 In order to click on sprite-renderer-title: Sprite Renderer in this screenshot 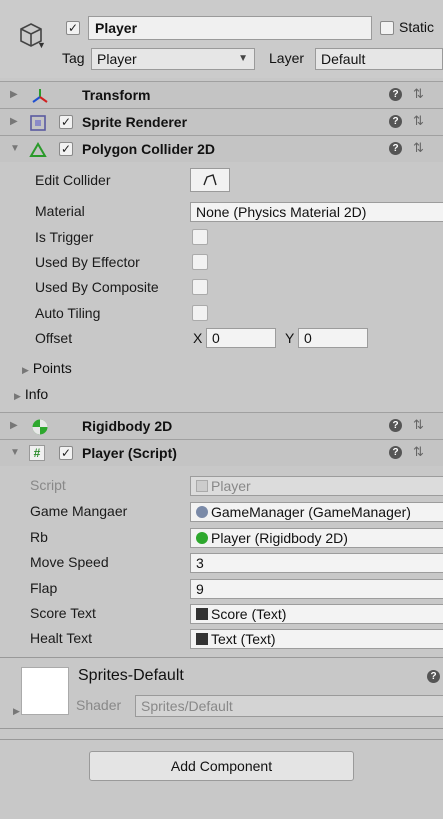, I will do `click(135, 122)`.